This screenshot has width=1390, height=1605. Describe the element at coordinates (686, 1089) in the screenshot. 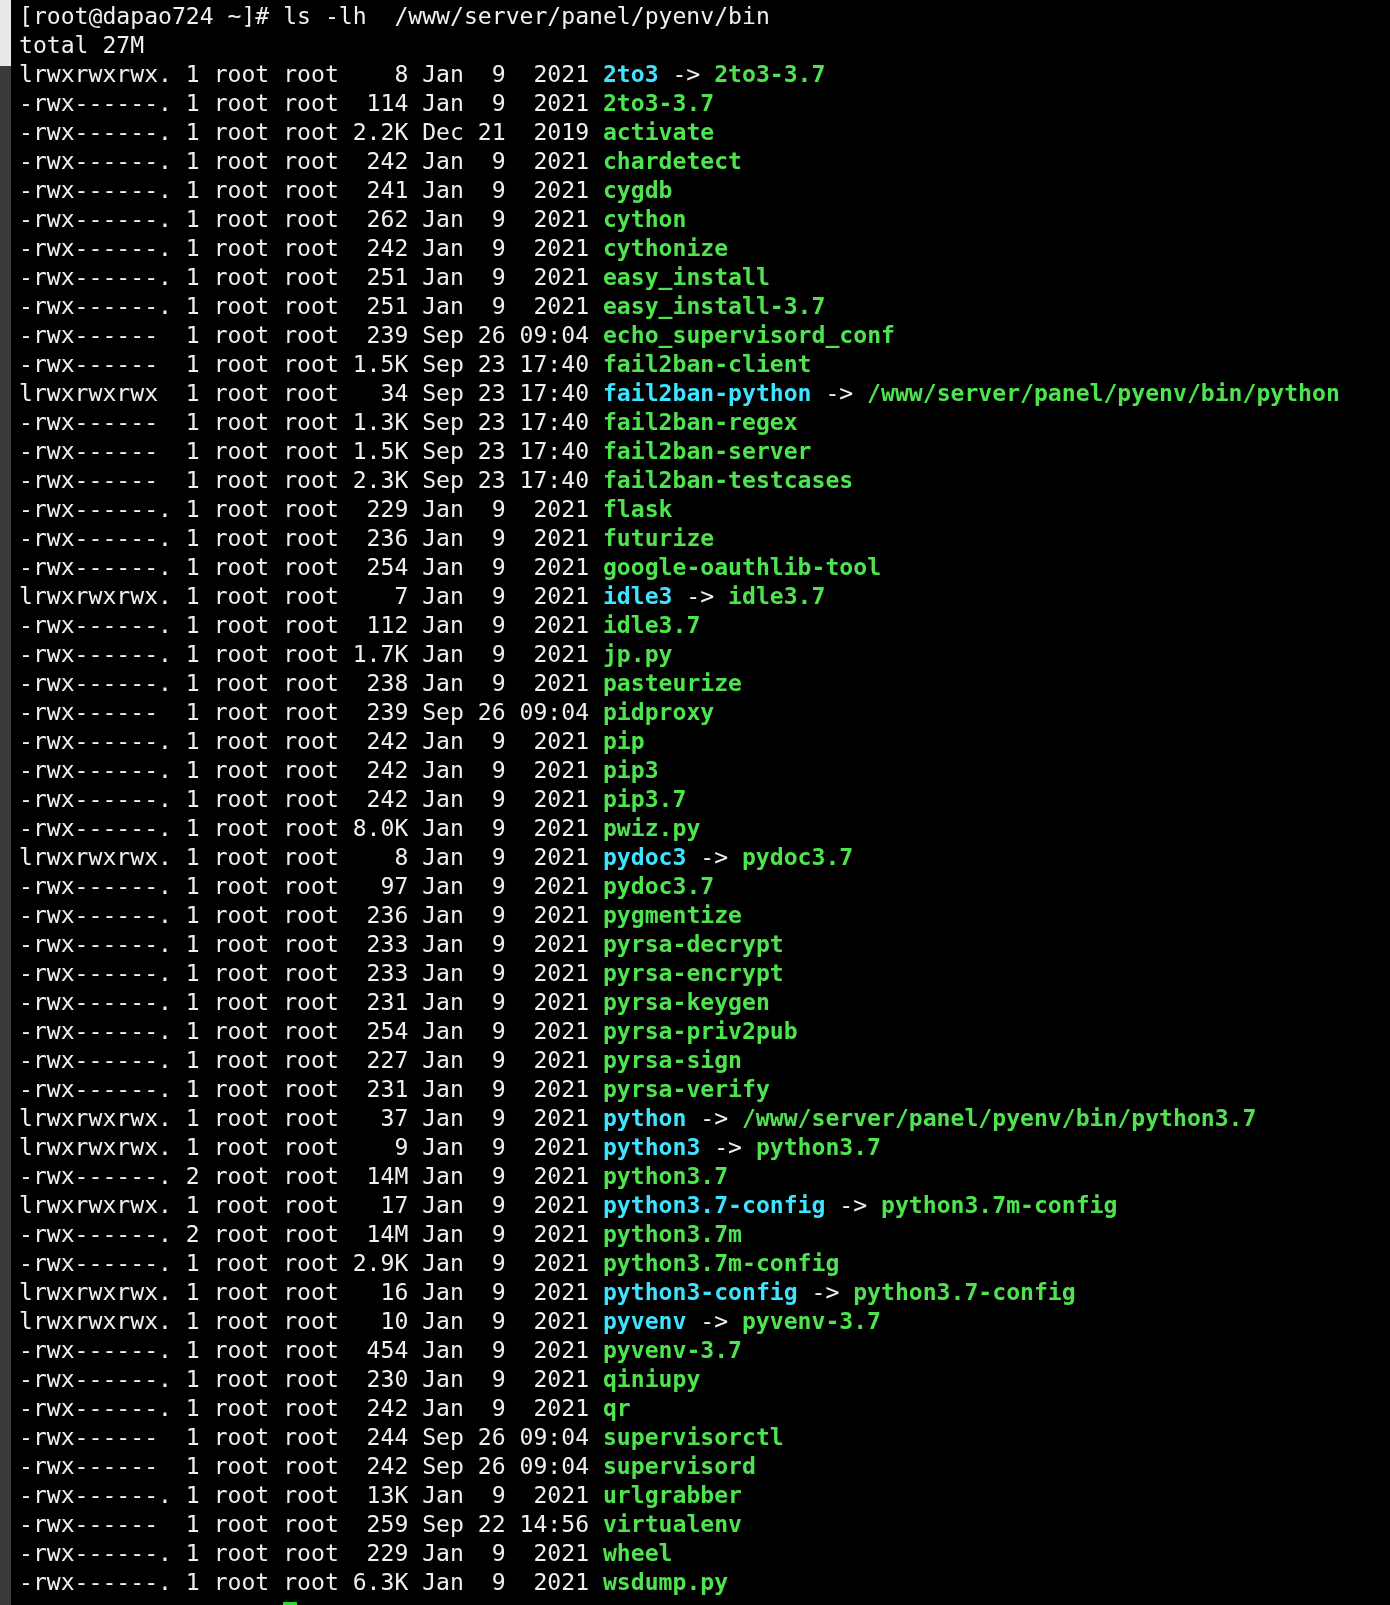

I see `file-name: pyrsa-verify` at that location.